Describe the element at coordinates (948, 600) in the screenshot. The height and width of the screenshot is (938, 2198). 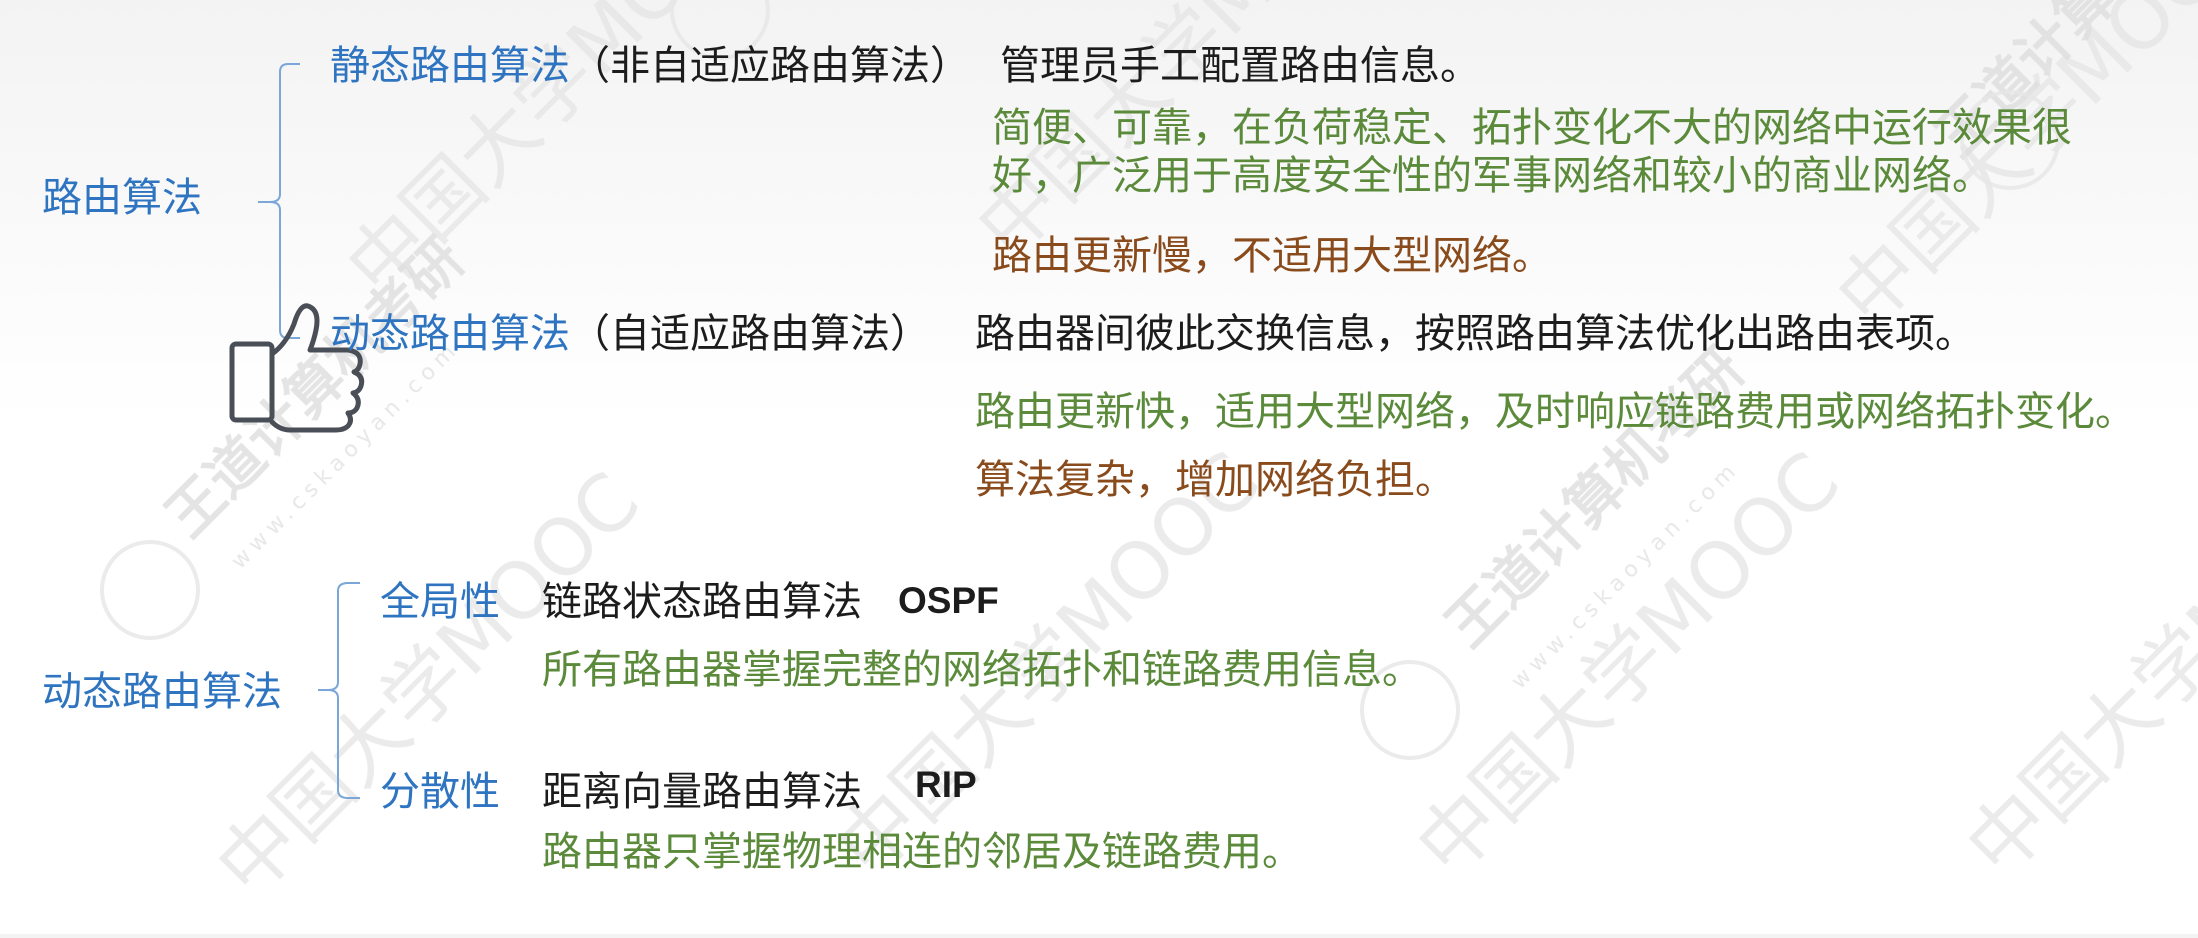
I see `ospf-label: OSPF` at that location.